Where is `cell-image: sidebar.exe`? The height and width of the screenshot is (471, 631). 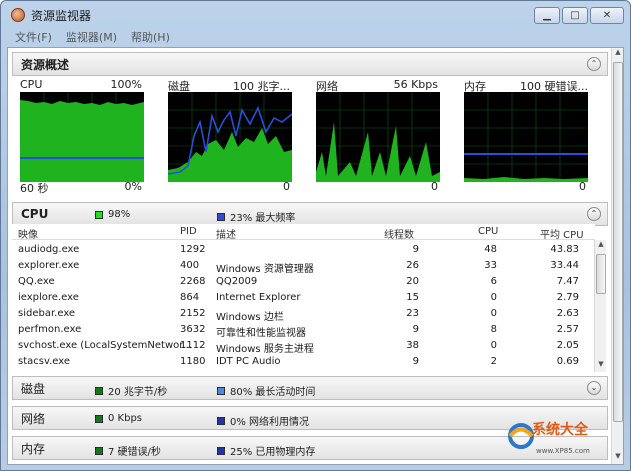 cell-image: sidebar.exe is located at coordinates (47, 313).